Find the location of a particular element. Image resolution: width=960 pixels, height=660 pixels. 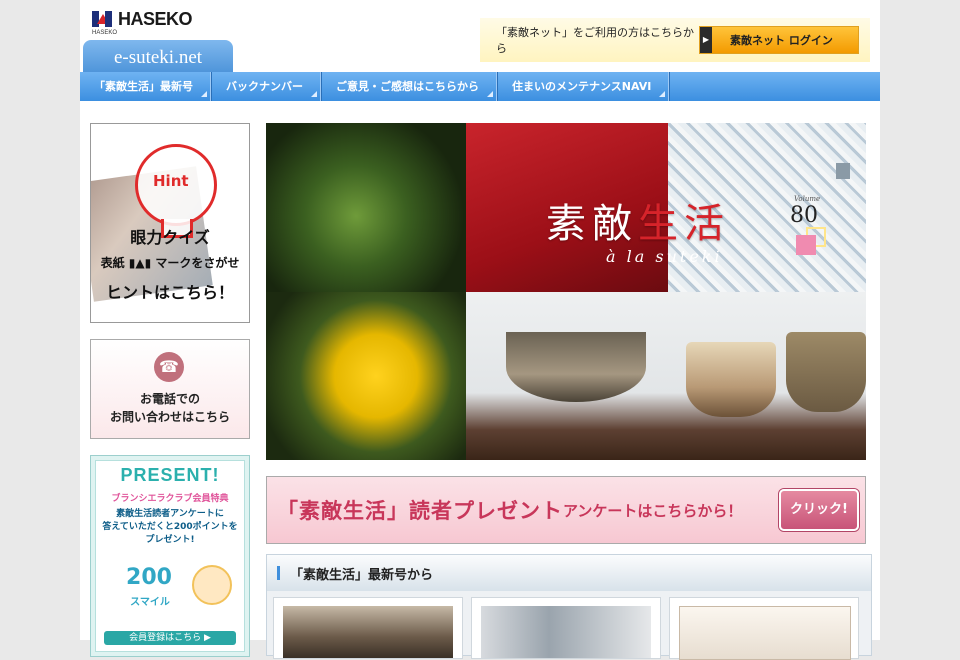

reader-present-banner: 「素敵生活」読者プレゼント アンケートはこちらから！ クリック! is located at coordinates (566, 510).